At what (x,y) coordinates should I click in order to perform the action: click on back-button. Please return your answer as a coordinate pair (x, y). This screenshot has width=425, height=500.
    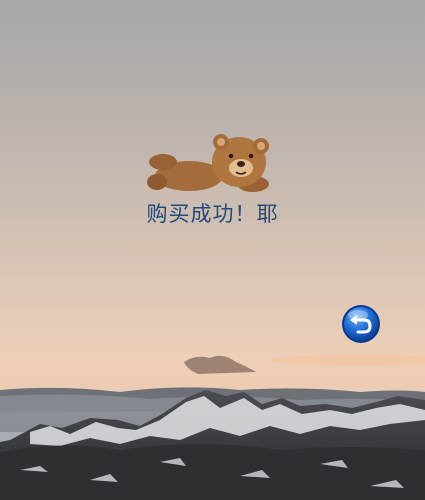
    Looking at the image, I should click on (361, 324).